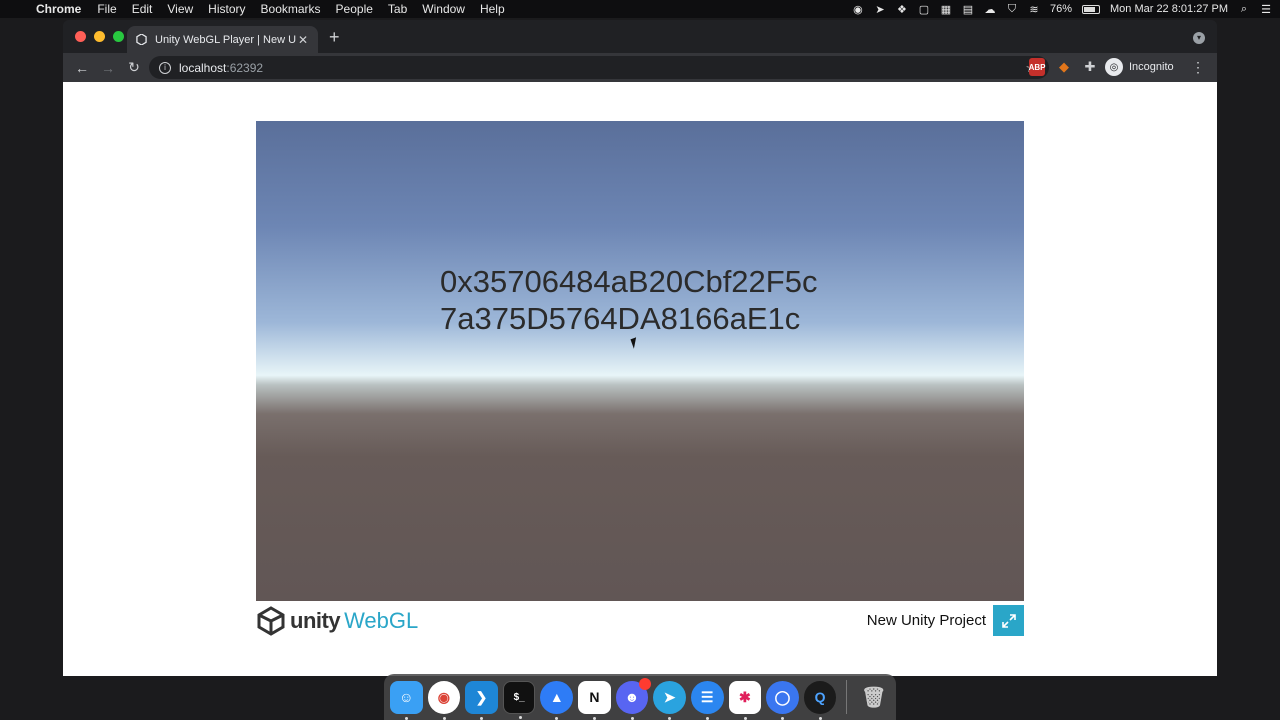 The height and width of the screenshot is (720, 1280). What do you see at coordinates (334, 37) in the screenshot?
I see `new-tab-button: +` at bounding box center [334, 37].